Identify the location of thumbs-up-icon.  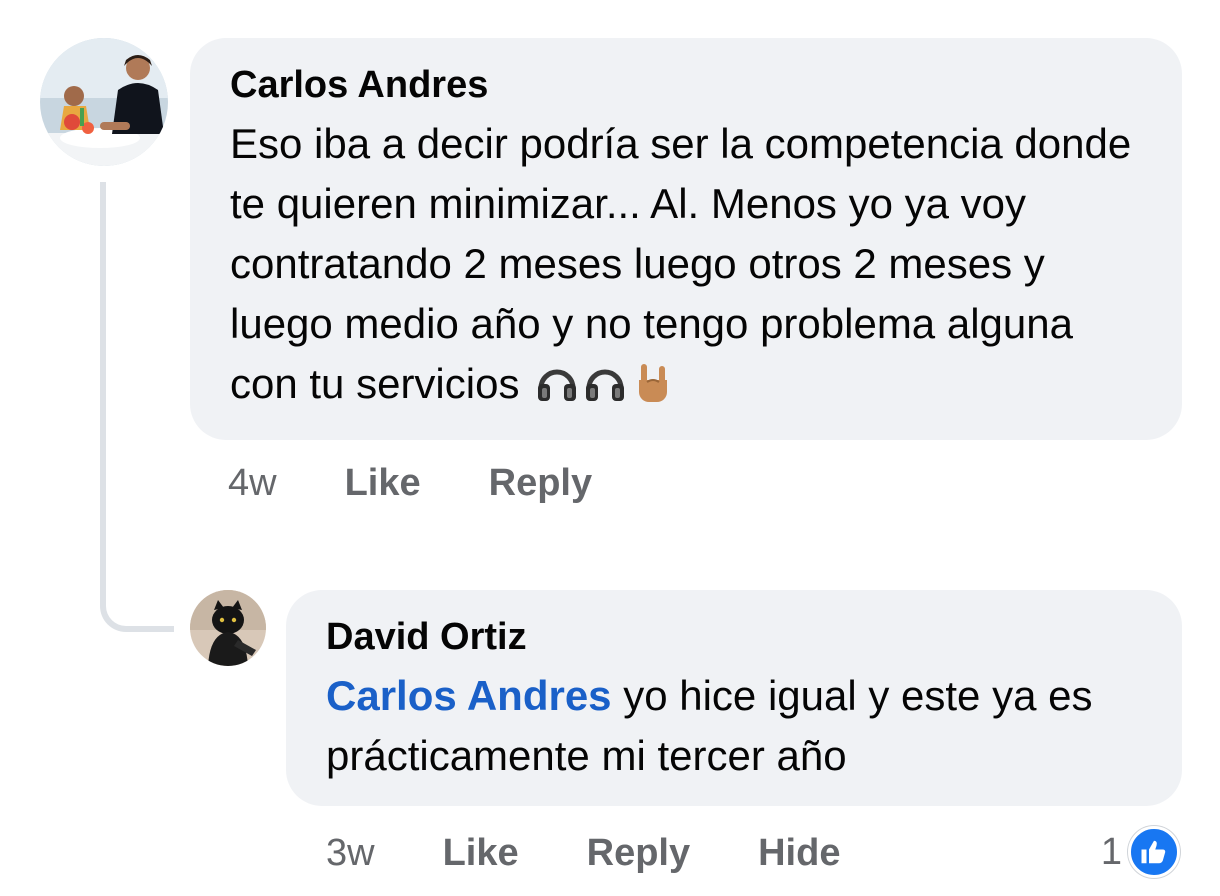
(1154, 852).